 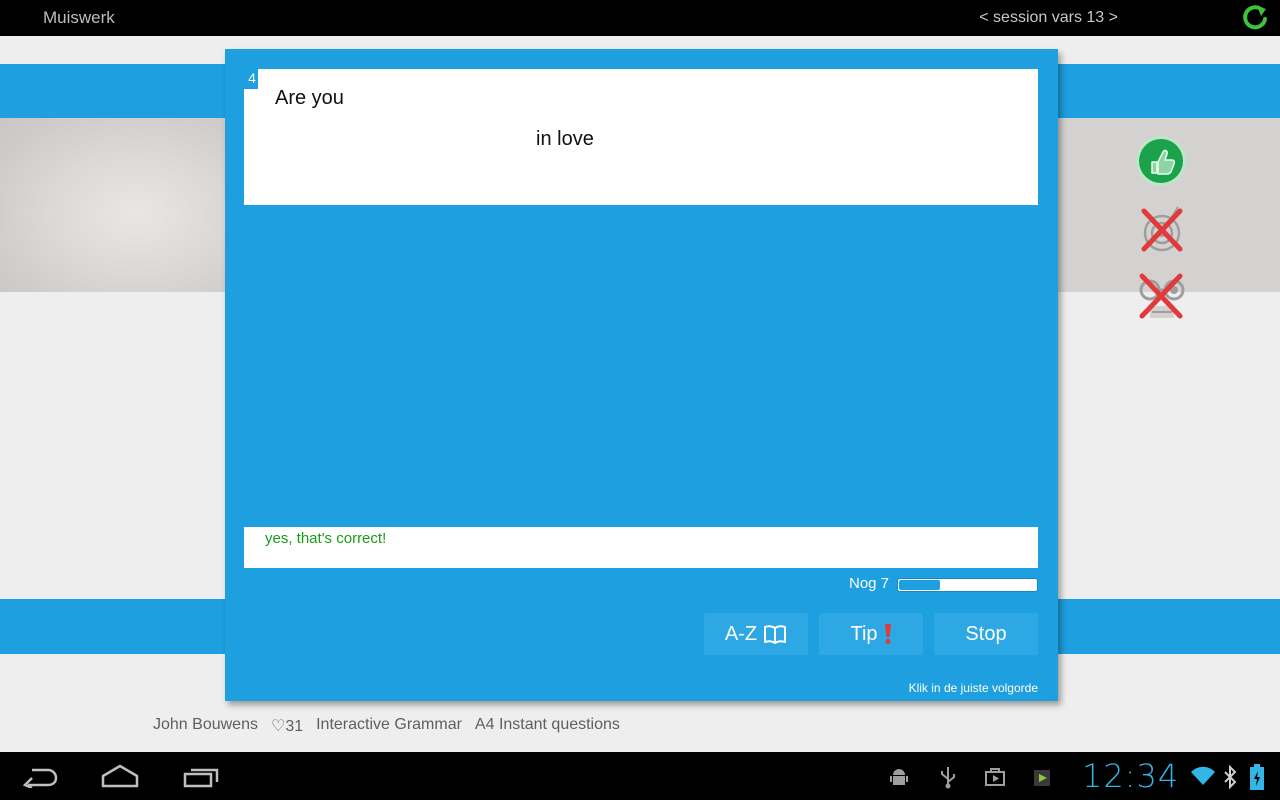 I want to click on recent-apps-icon, so click(x=201, y=777).